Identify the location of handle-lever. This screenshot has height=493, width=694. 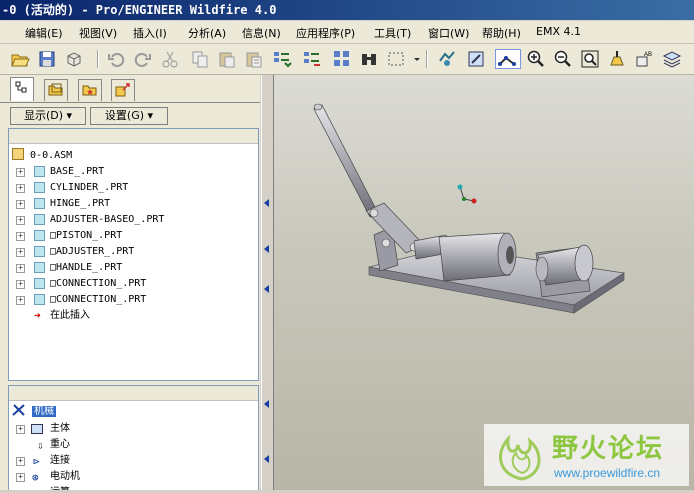
(346, 161).